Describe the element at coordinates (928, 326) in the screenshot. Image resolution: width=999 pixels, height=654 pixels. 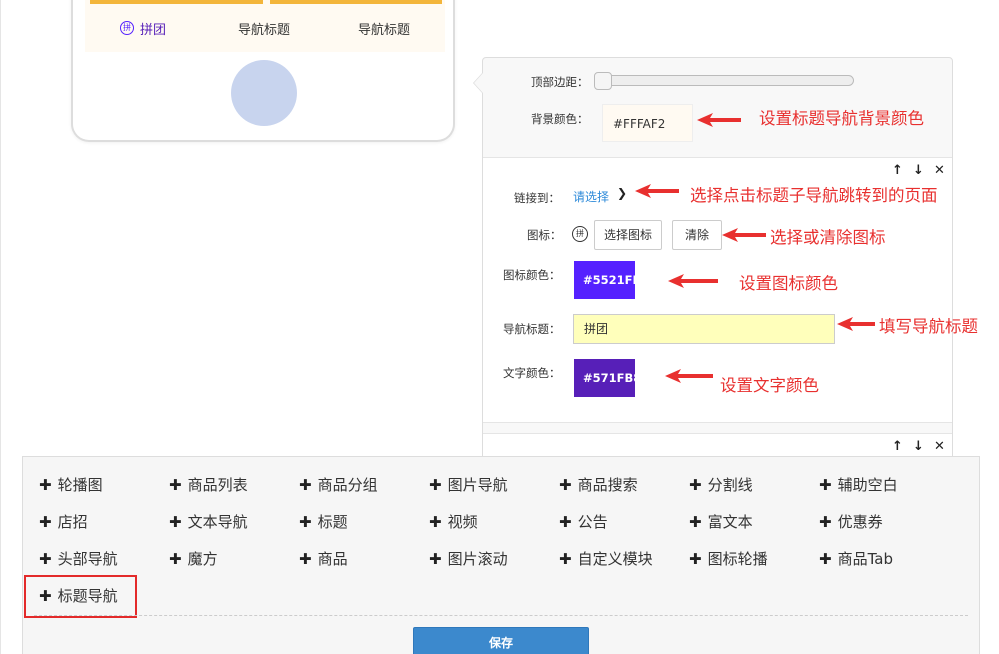
I see `annotation-text: 填写导航标题` at that location.